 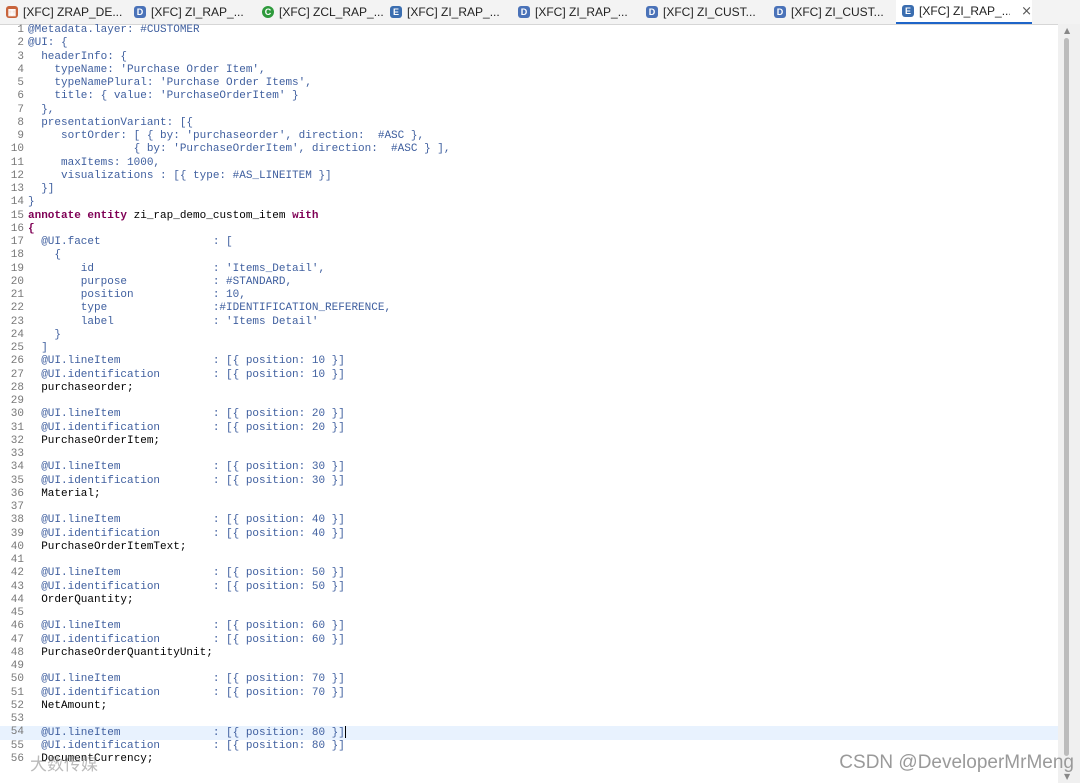 What do you see at coordinates (908, 11) in the screenshot?
I see `metadata-extension-icon: E` at bounding box center [908, 11].